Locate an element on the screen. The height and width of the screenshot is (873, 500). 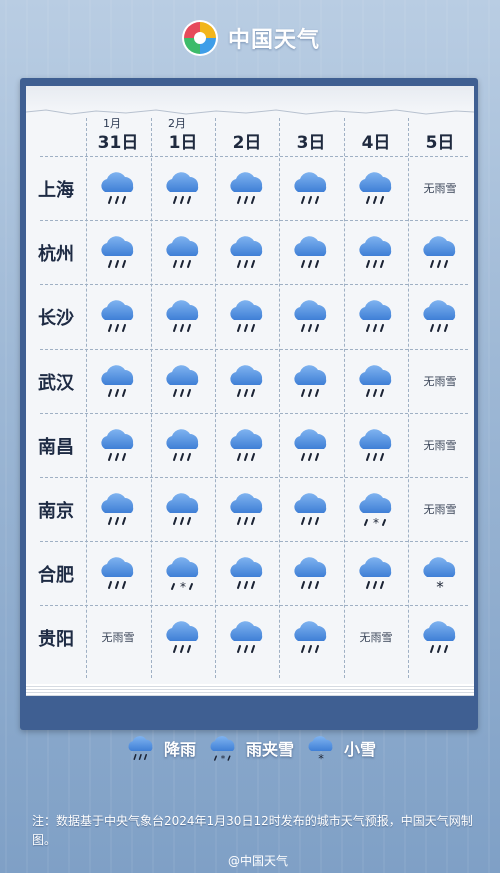
city-label: 上海 is located at coordinates (56, 190).